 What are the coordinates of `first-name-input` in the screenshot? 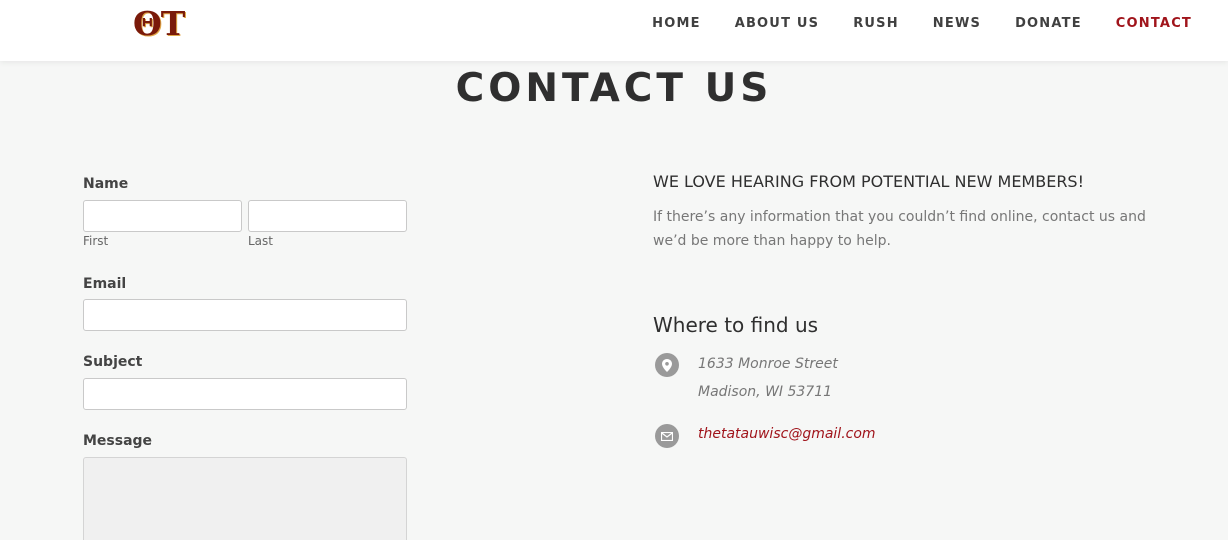 It's located at (162, 216).